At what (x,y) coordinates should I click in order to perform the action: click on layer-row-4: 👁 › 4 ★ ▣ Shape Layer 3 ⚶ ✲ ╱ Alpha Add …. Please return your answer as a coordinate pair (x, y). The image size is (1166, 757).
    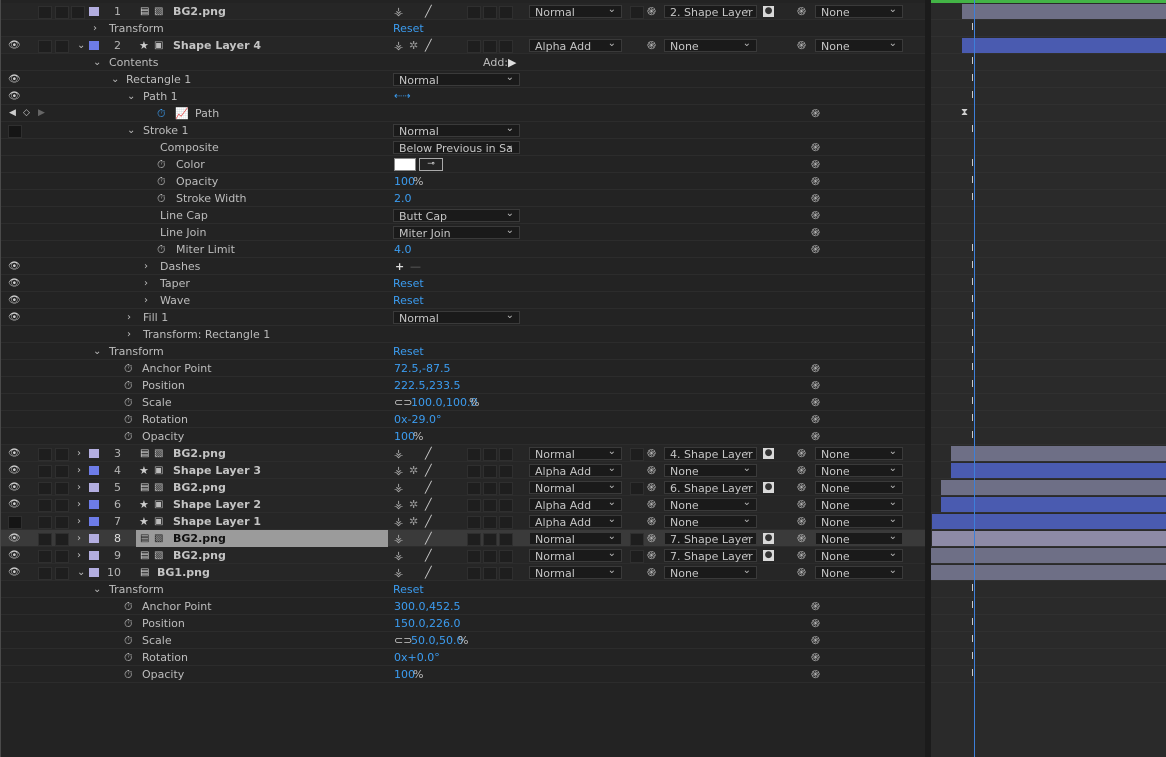
    Looking at the image, I should click on (463, 470).